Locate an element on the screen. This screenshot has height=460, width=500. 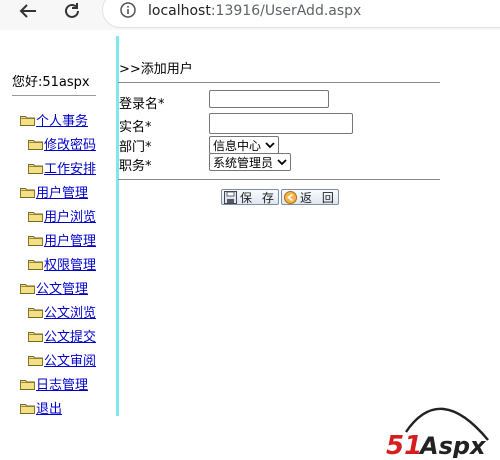
nav-link-user-admin: 用户管理 is located at coordinates (70, 239).